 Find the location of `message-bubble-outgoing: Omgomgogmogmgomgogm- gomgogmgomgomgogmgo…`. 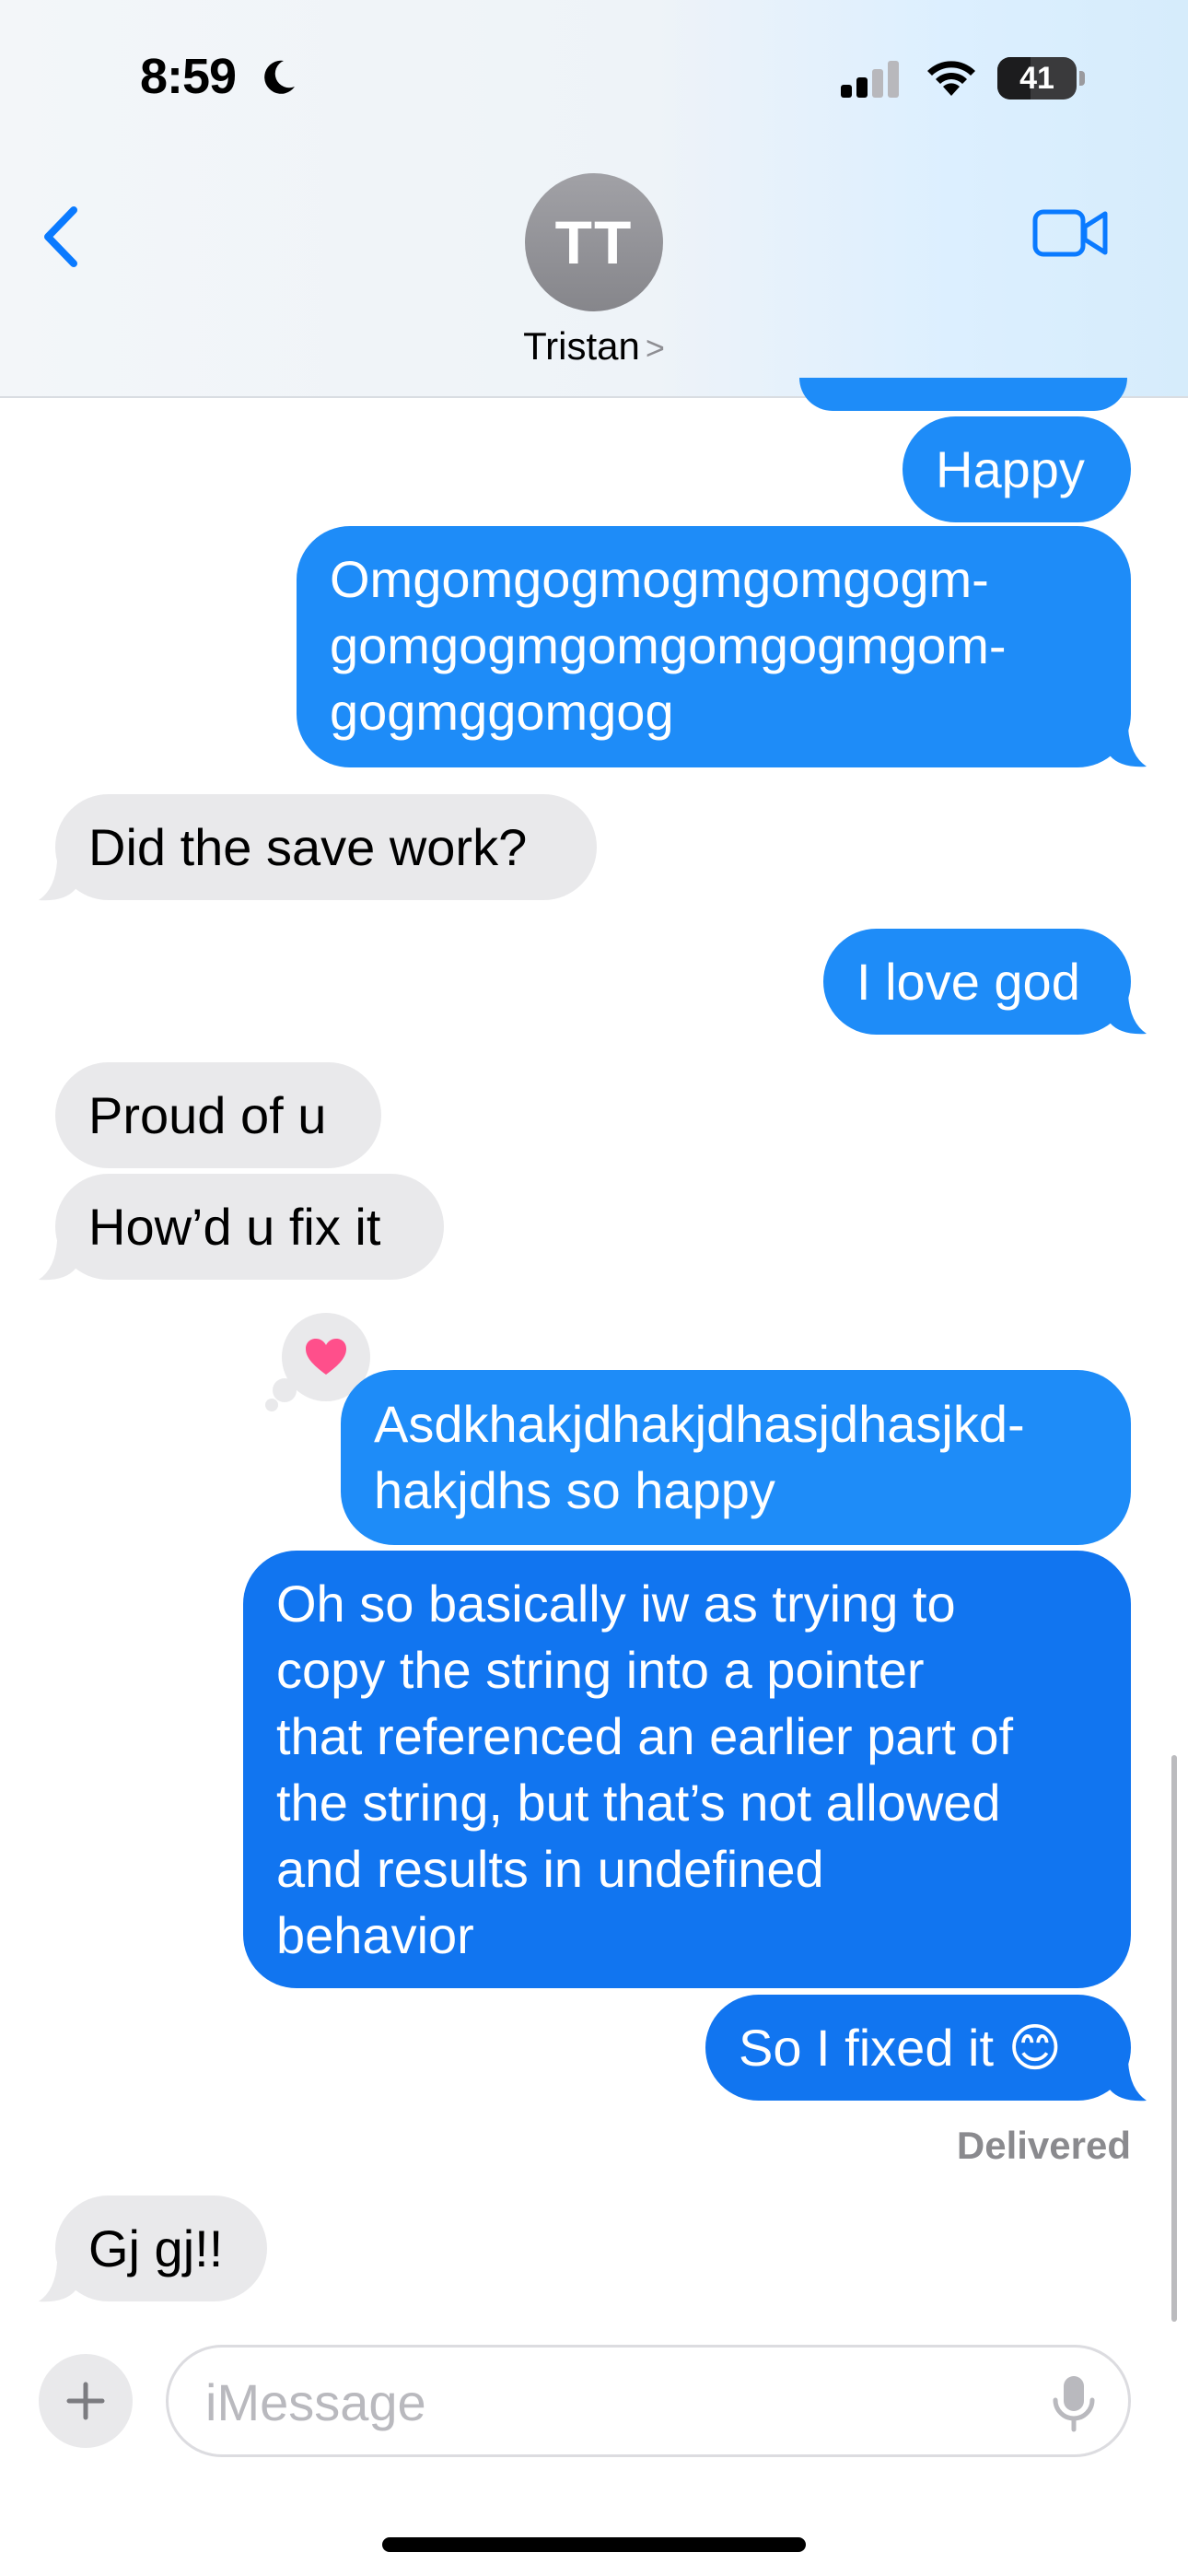

message-bubble-outgoing: Omgomgogmogmgomgogm- gomgogmgomgomgogmgo… is located at coordinates (714, 646).